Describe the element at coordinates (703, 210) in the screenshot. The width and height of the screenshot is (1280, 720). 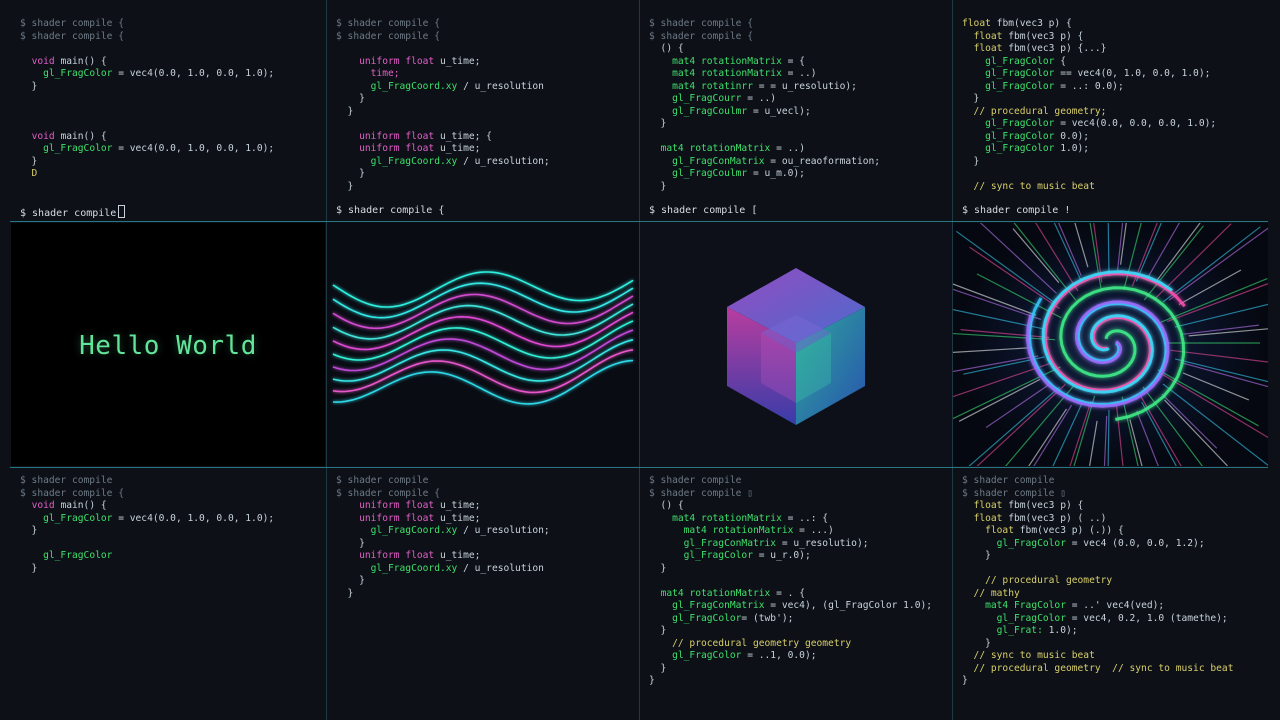
I see `terminal-prompt: $ shader compile [` at that location.